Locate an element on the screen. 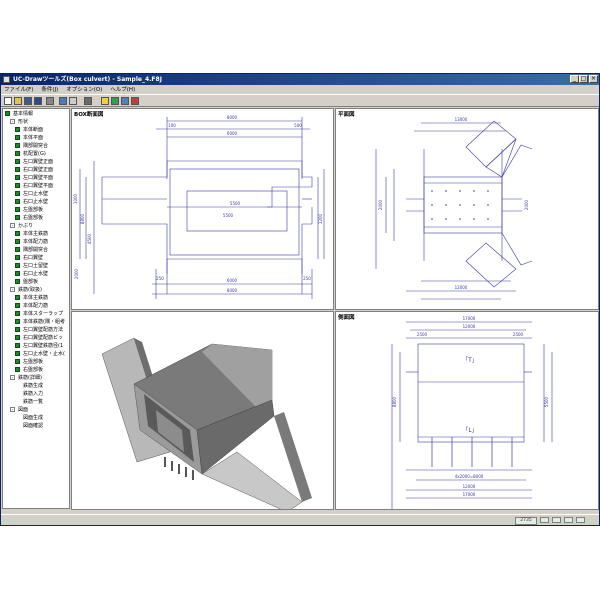 The height and width of the screenshot is (600, 600). tree-item-label: 本体主鉄筋 is located at coordinates (36, 298).